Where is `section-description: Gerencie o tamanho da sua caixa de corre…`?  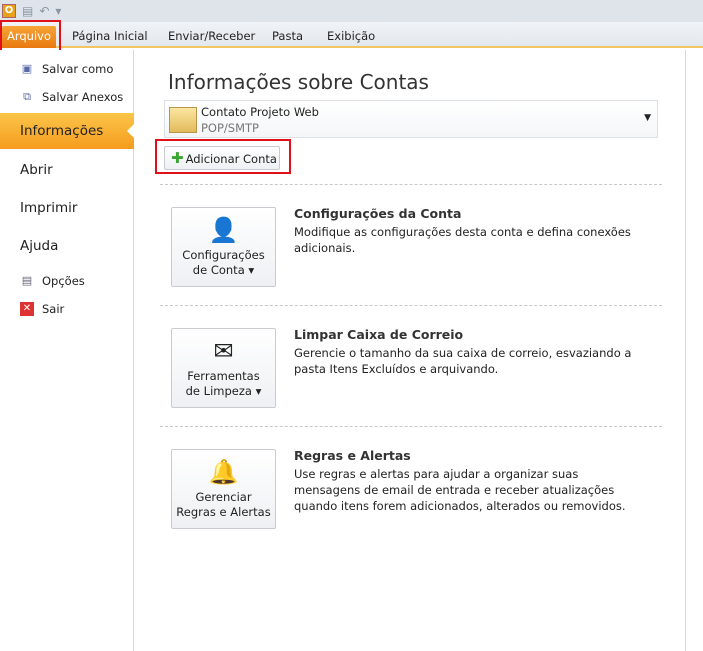 section-description: Gerencie o tamanho da sua caixa de corre… is located at coordinates (463, 361).